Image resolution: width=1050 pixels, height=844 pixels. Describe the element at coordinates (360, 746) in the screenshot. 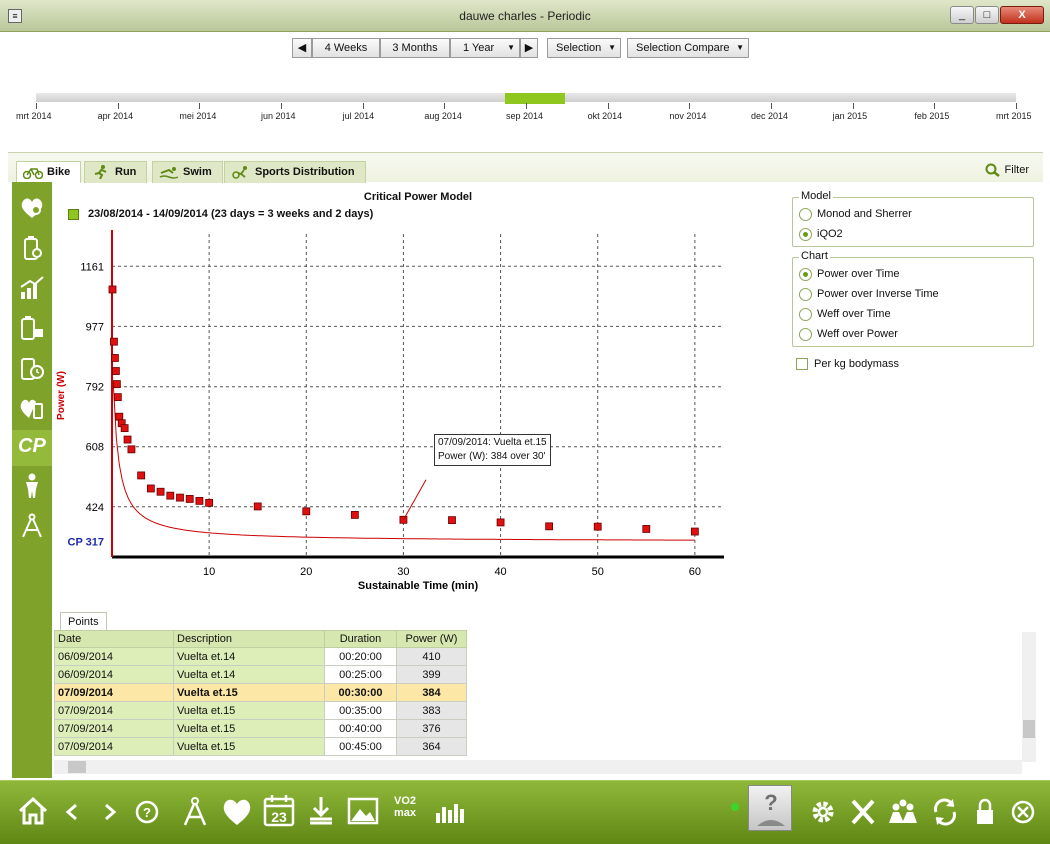

I see `table-cell: 00:45:00` at that location.